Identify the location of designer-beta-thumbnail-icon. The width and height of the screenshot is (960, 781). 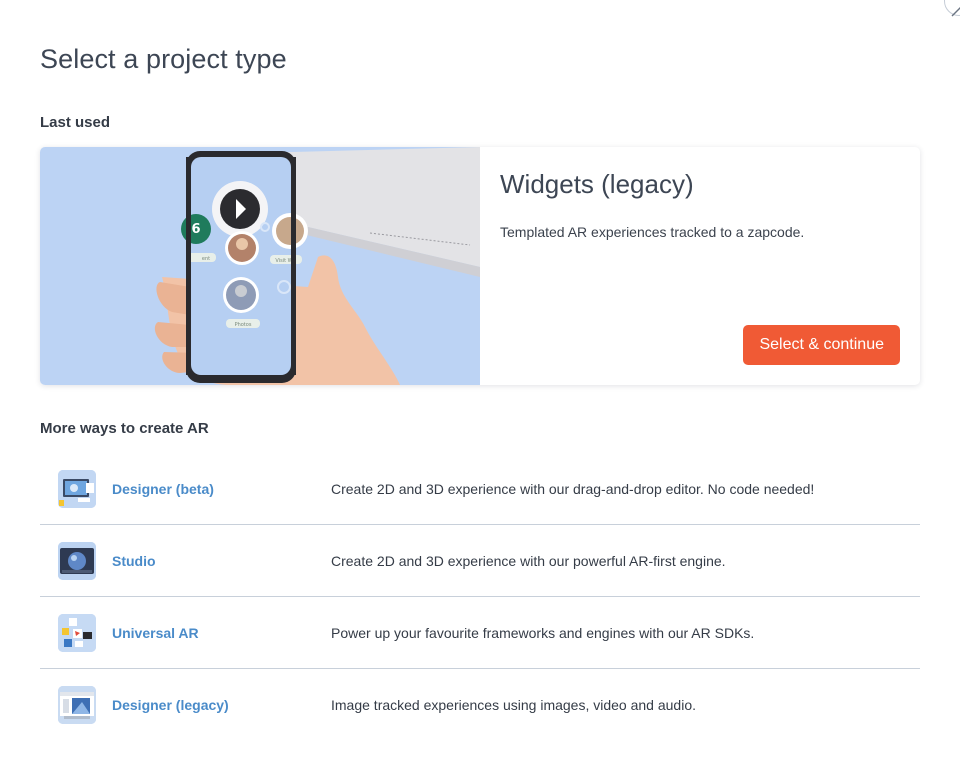
(77, 489).